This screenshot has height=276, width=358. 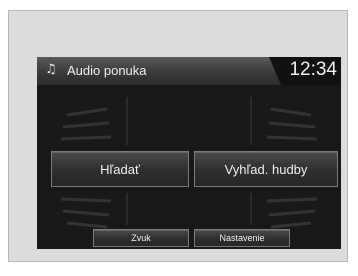 I want to click on screen-title: Audio ponuka, so click(x=107, y=70).